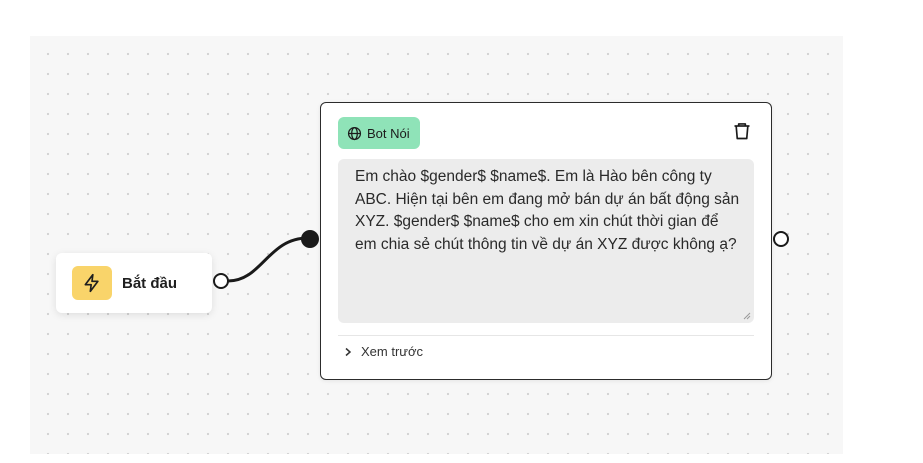 The height and width of the screenshot is (463, 923). I want to click on start-node: Bắt đầu, so click(134, 283).